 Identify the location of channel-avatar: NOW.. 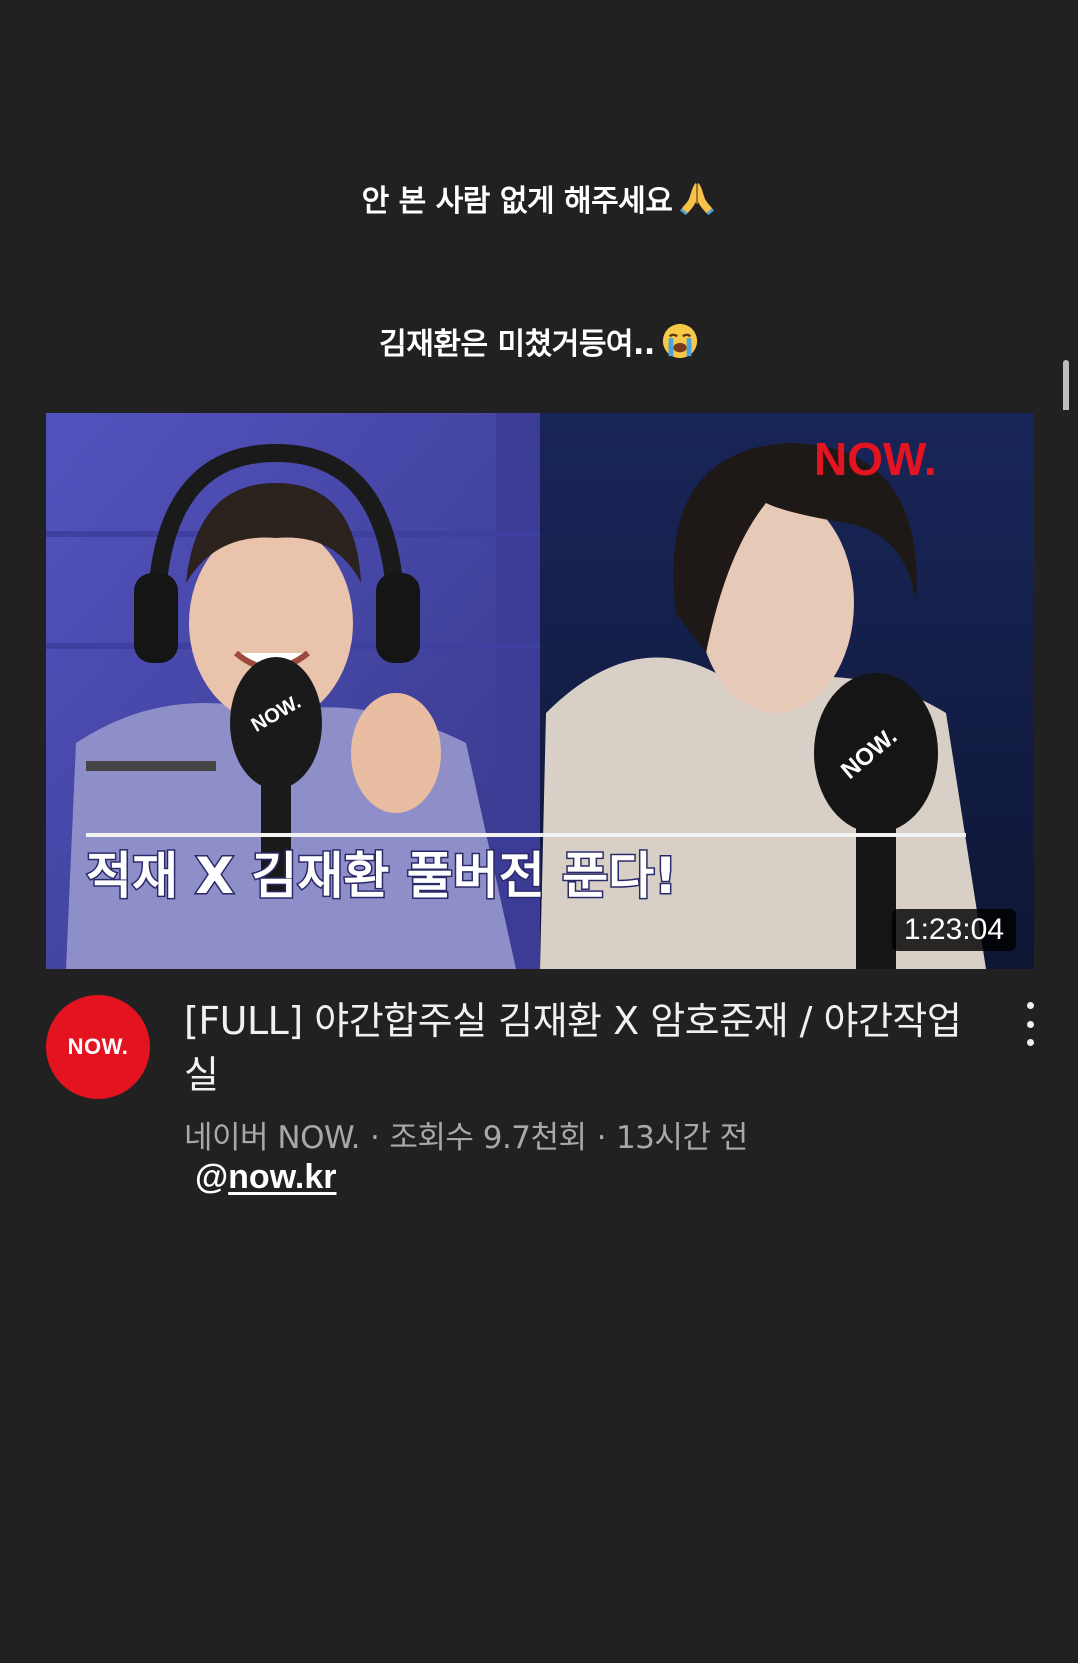
(98, 1047).